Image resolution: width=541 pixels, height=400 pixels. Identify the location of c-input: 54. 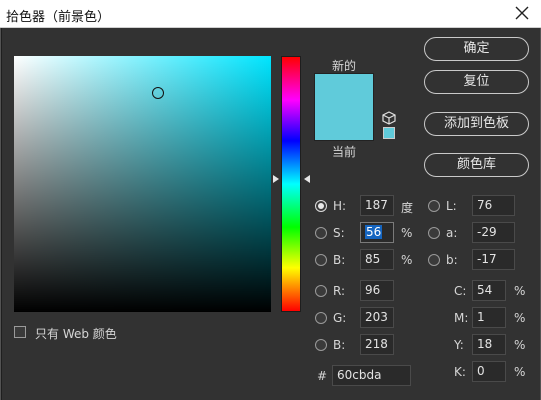
(489, 290).